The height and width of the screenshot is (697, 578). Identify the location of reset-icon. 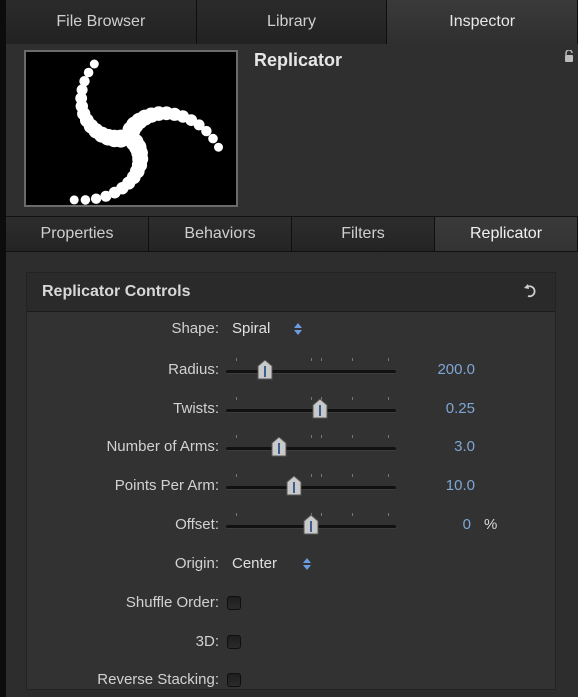
(530, 291).